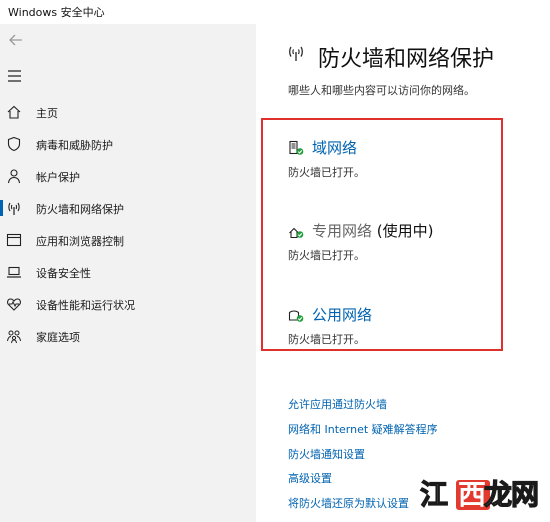  I want to click on shield-icon, so click(14, 144).